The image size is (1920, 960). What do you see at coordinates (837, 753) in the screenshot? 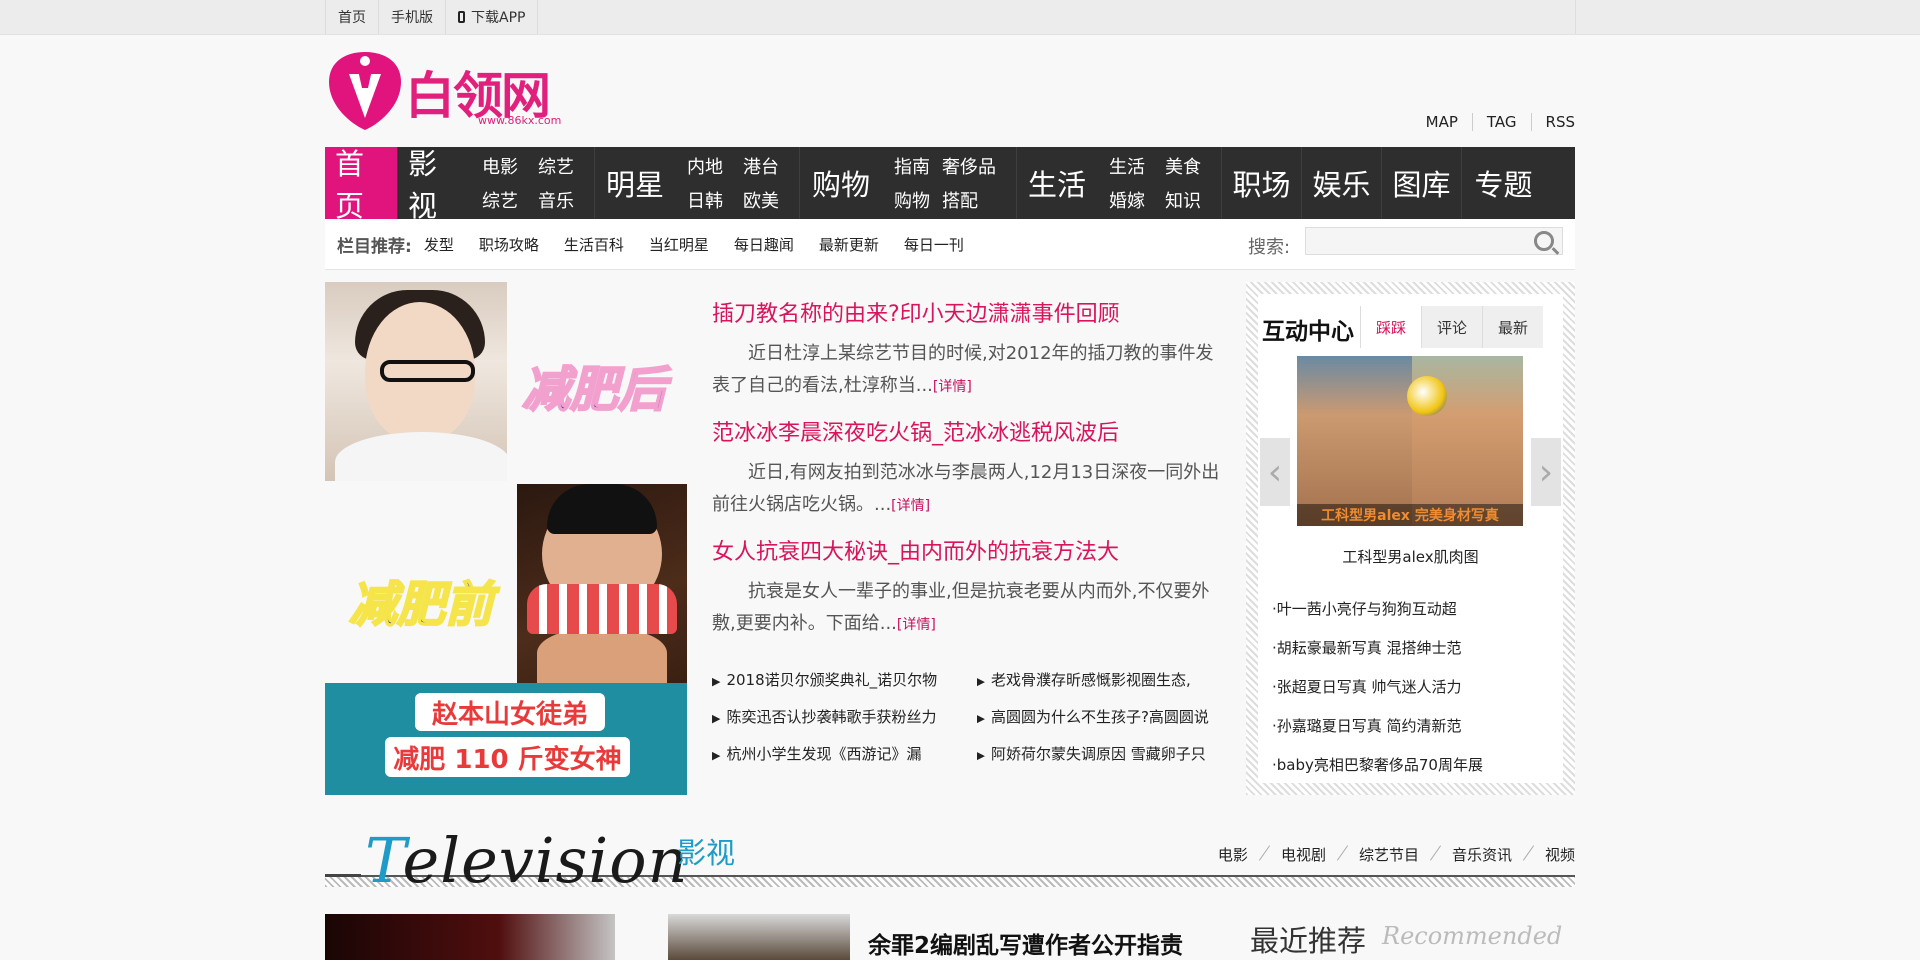
I see `news-item: 杭州小学生发现《西游记》漏` at bounding box center [837, 753].